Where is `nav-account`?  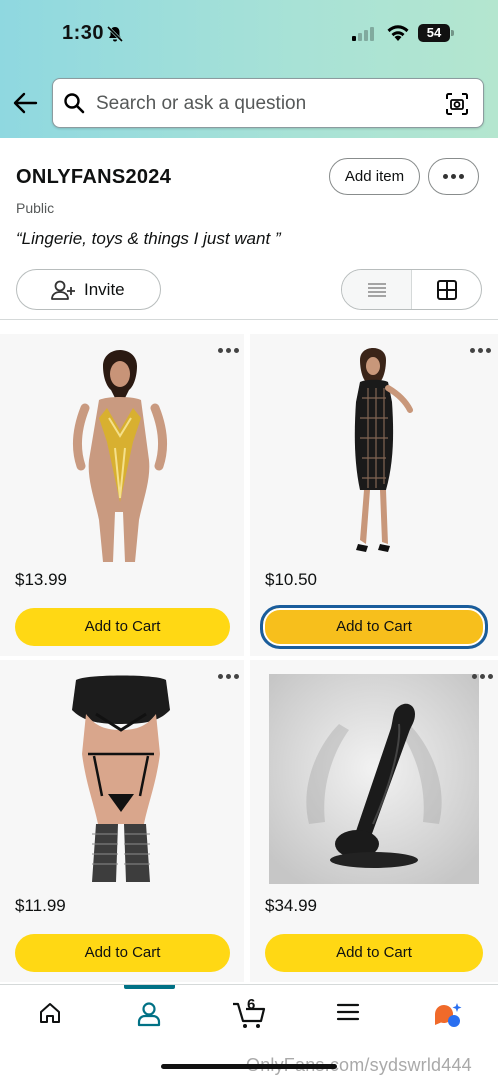 nav-account is located at coordinates (149, 1015).